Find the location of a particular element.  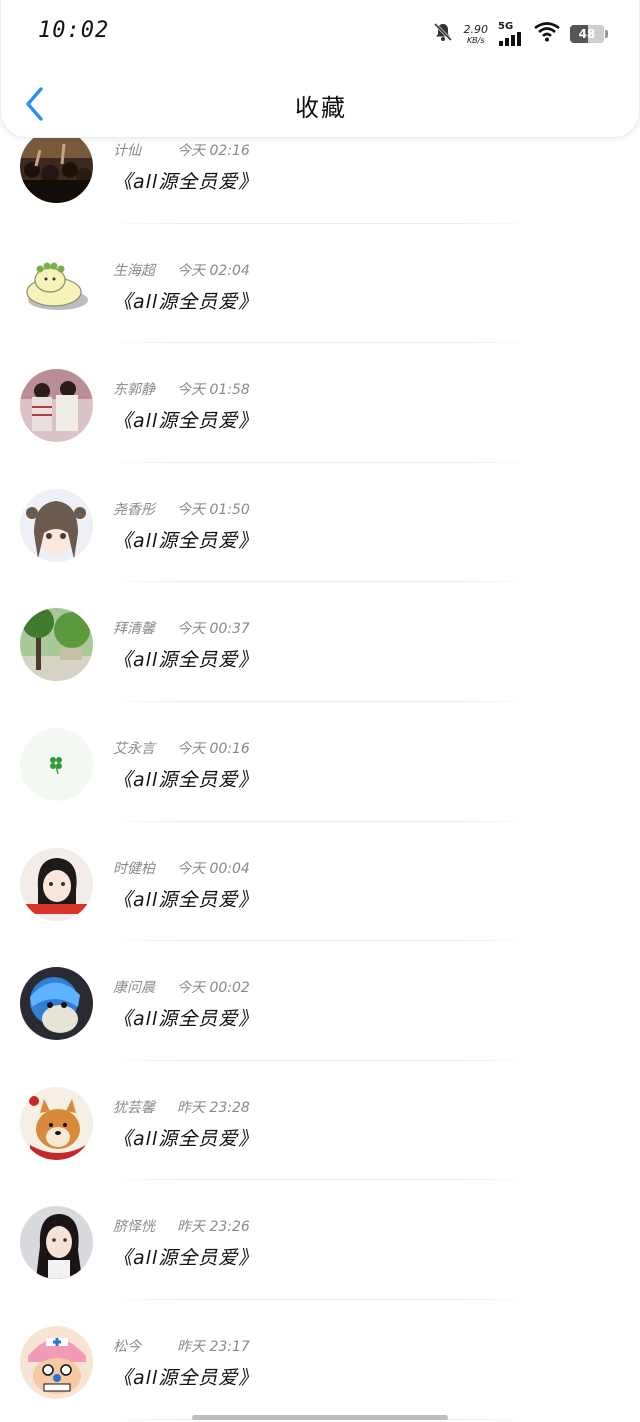

list-item: 脐怿恍 昨天 23:26 《all源全员爱》 is located at coordinates (320, 1240).